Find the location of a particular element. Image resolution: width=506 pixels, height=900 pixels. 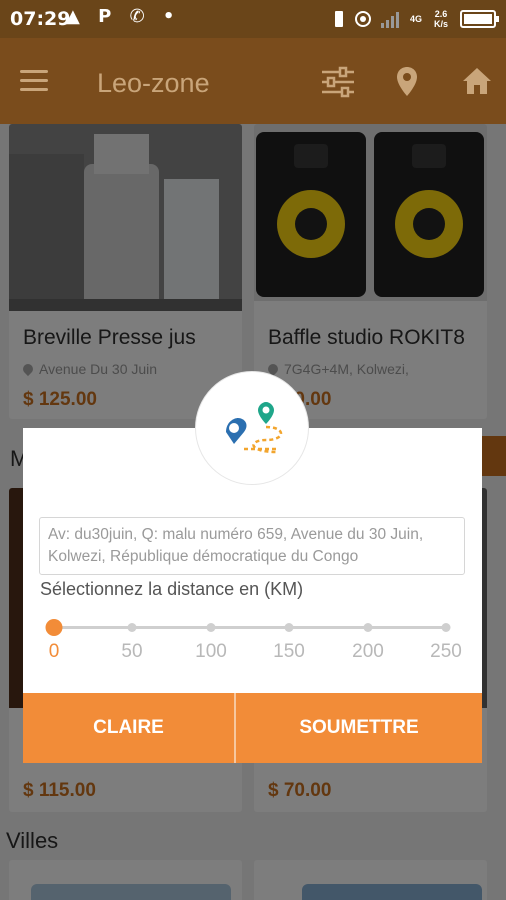

status-bar: 07:29 ▲ P ✆ • 4G 2.6 K/s is located at coordinates (253, 19).